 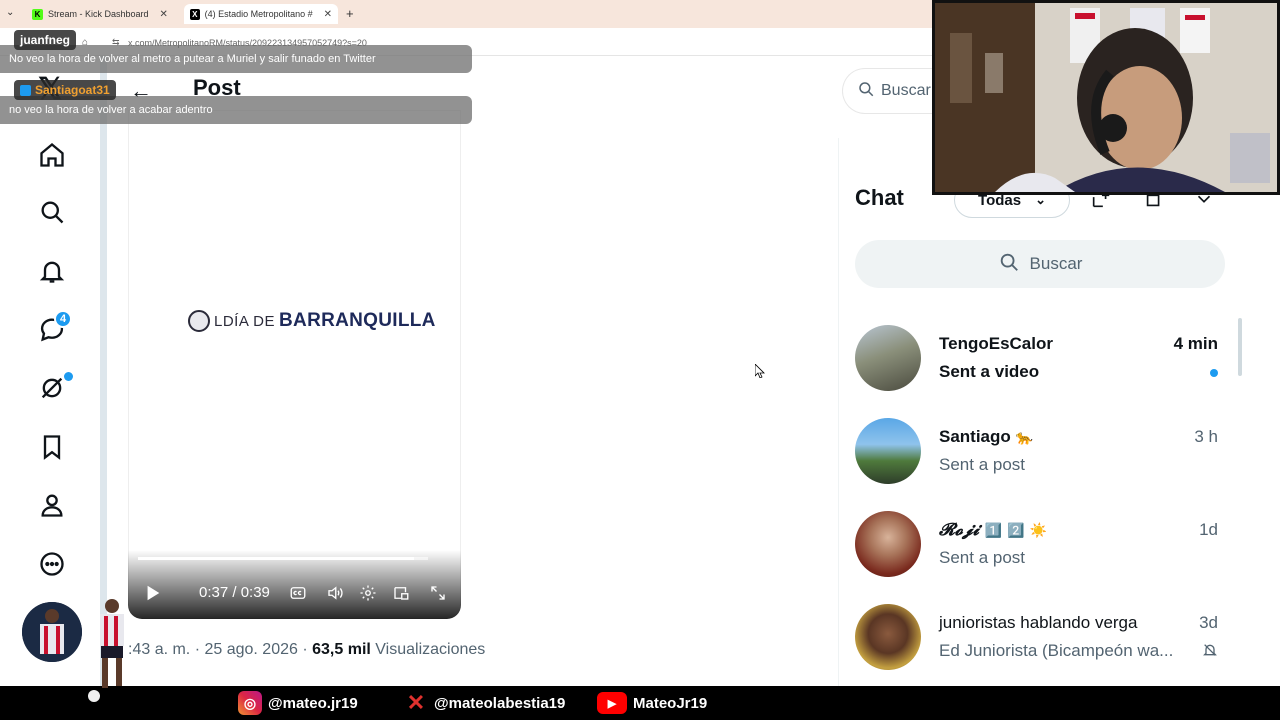 What do you see at coordinates (759, 373) in the screenshot?
I see `mouse-cursor-icon` at bounding box center [759, 373].